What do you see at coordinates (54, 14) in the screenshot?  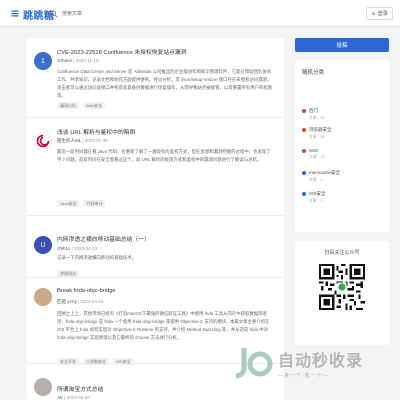 I see `search-icon` at bounding box center [54, 14].